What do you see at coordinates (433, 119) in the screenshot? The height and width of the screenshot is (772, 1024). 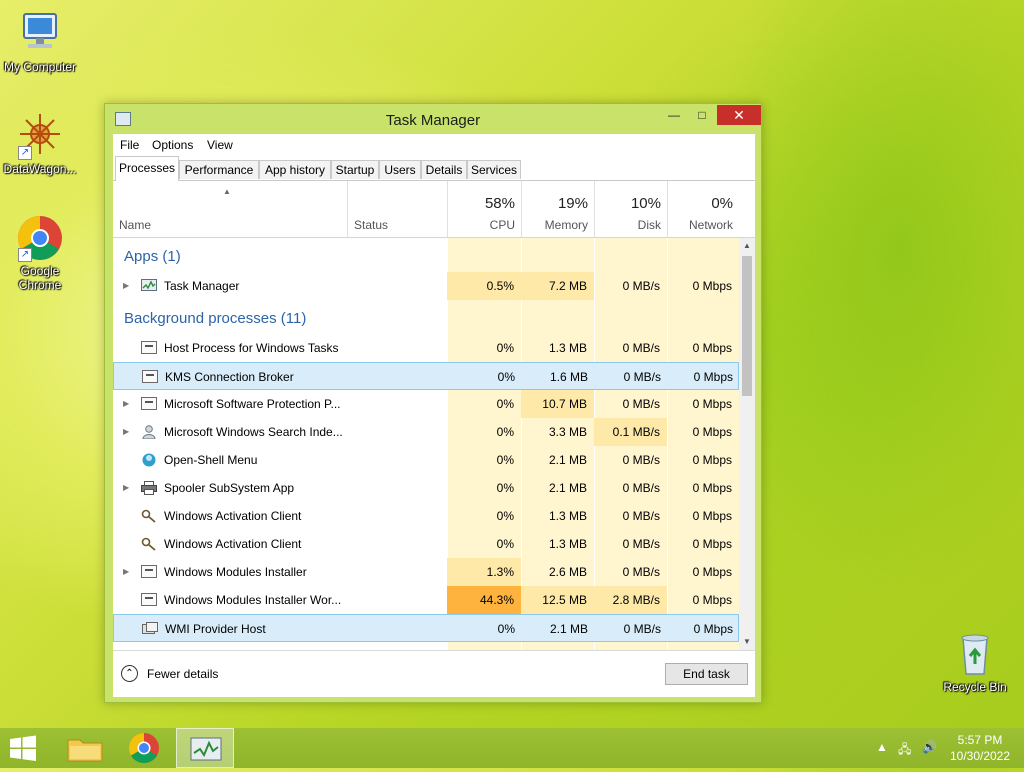 I see `title-bar: Task Manager — □ ✕` at bounding box center [433, 119].